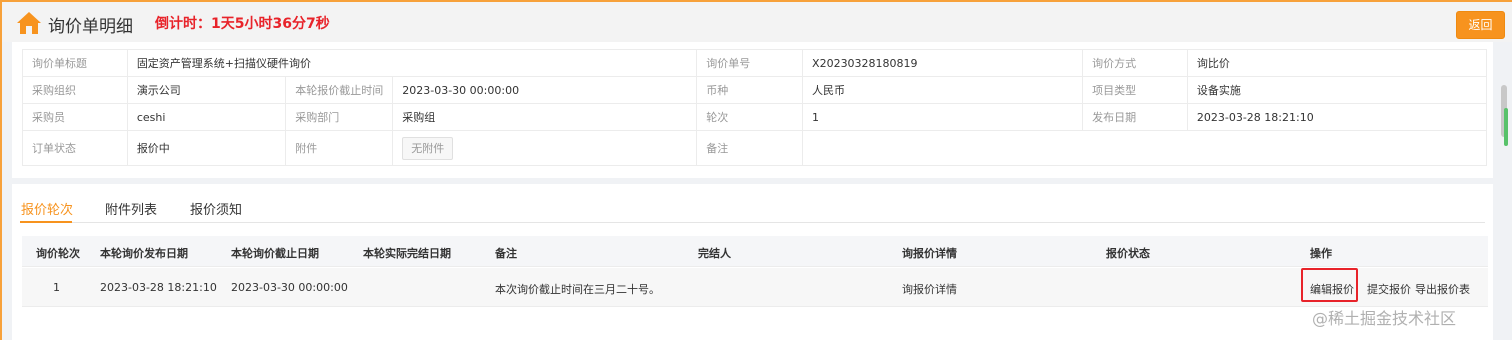  What do you see at coordinates (1321, 253) in the screenshot?
I see `col-actions: 操作` at bounding box center [1321, 253].